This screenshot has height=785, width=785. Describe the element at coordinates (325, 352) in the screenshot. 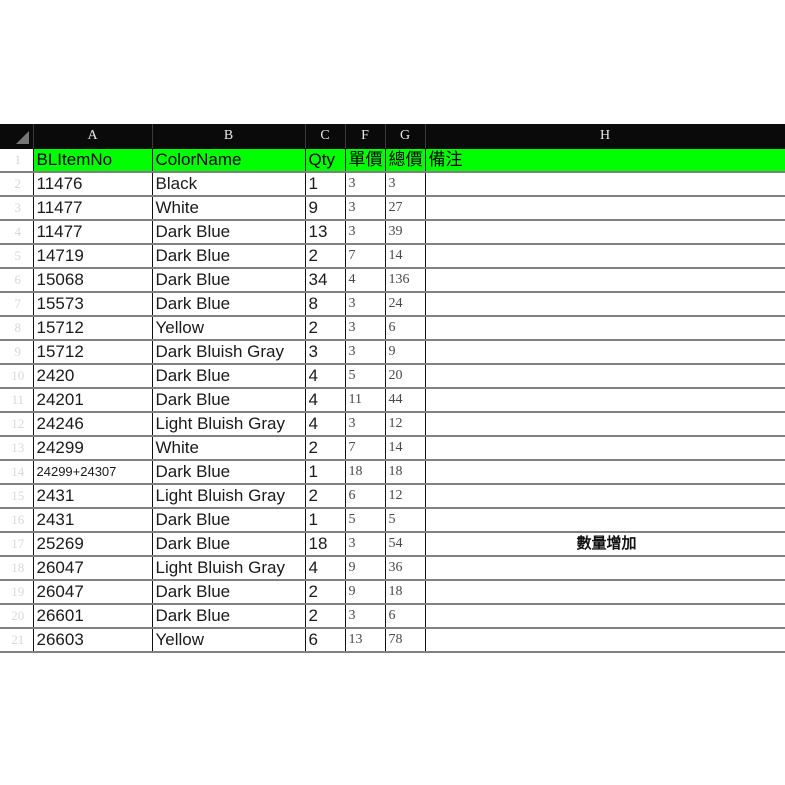

I see `cell-C: 3` at that location.